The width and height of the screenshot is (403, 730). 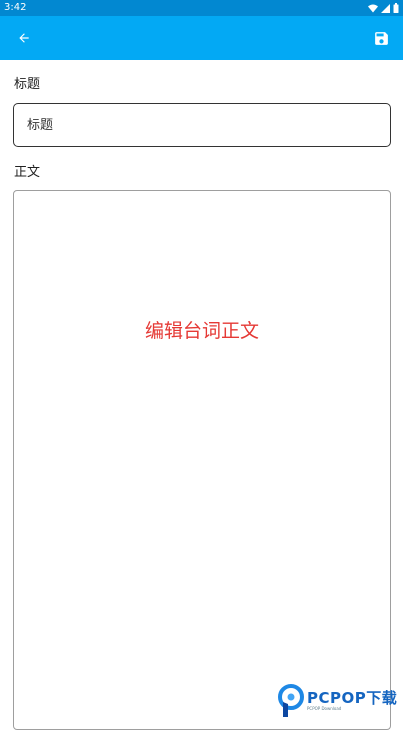 I want to click on pcpop-logo-icon, so click(x=291, y=700).